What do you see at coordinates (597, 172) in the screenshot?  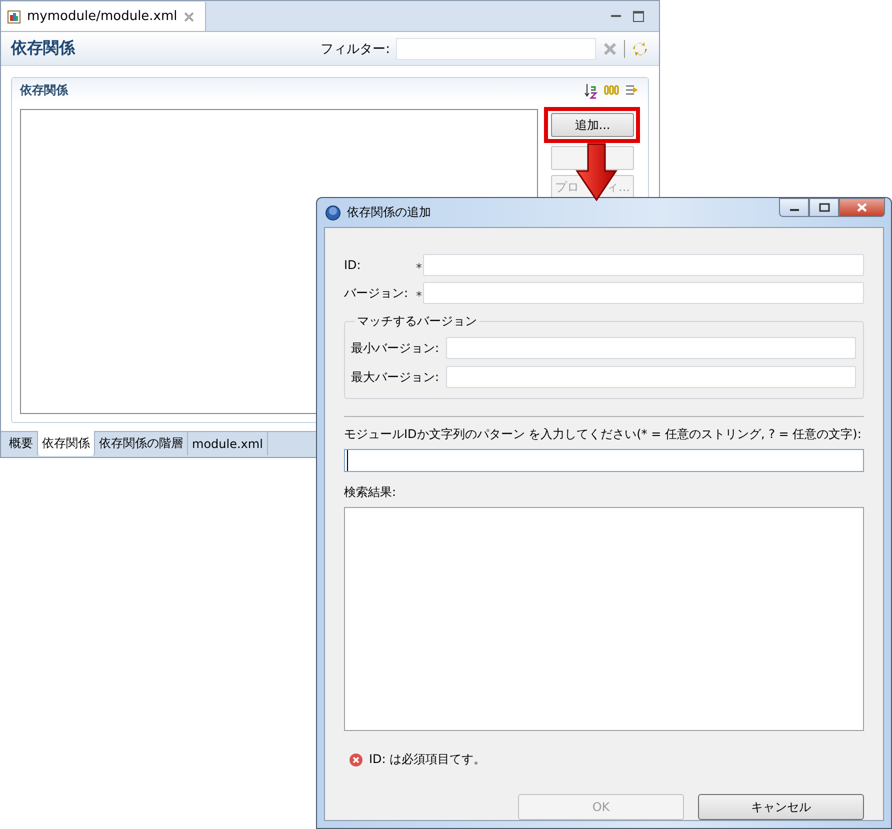 I see `callout-arrow` at bounding box center [597, 172].